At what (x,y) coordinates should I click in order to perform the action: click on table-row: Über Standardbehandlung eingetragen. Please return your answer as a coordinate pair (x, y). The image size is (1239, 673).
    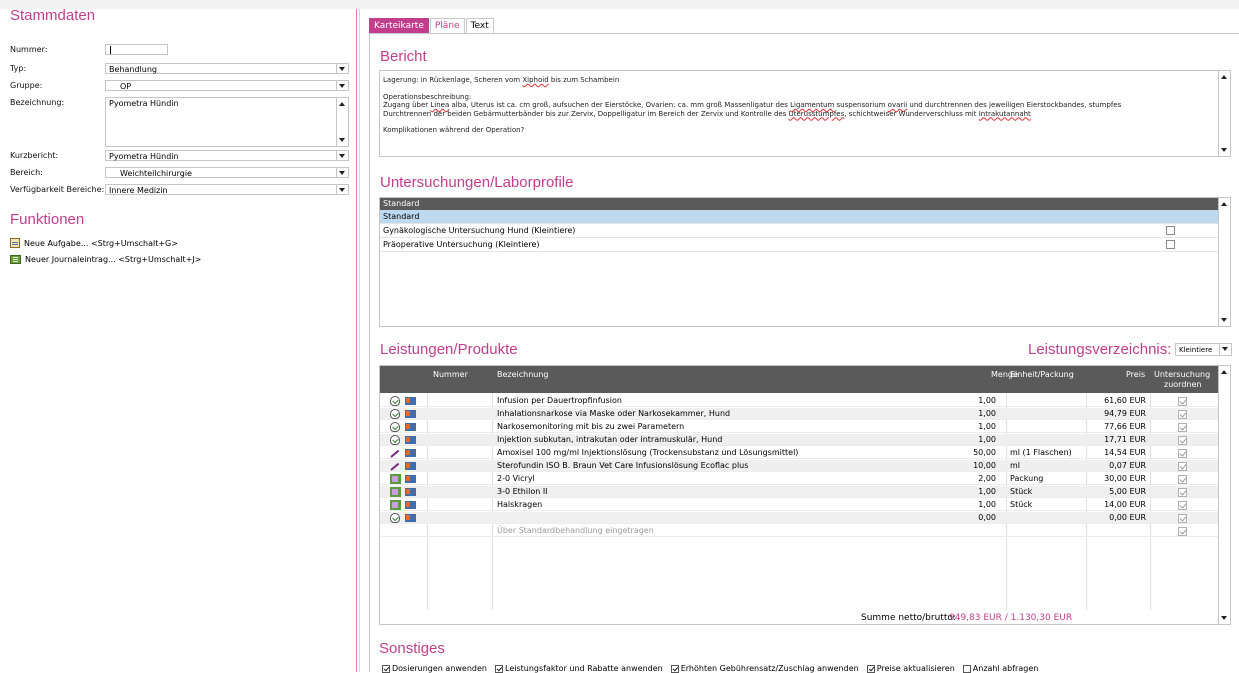
    Looking at the image, I should click on (800, 531).